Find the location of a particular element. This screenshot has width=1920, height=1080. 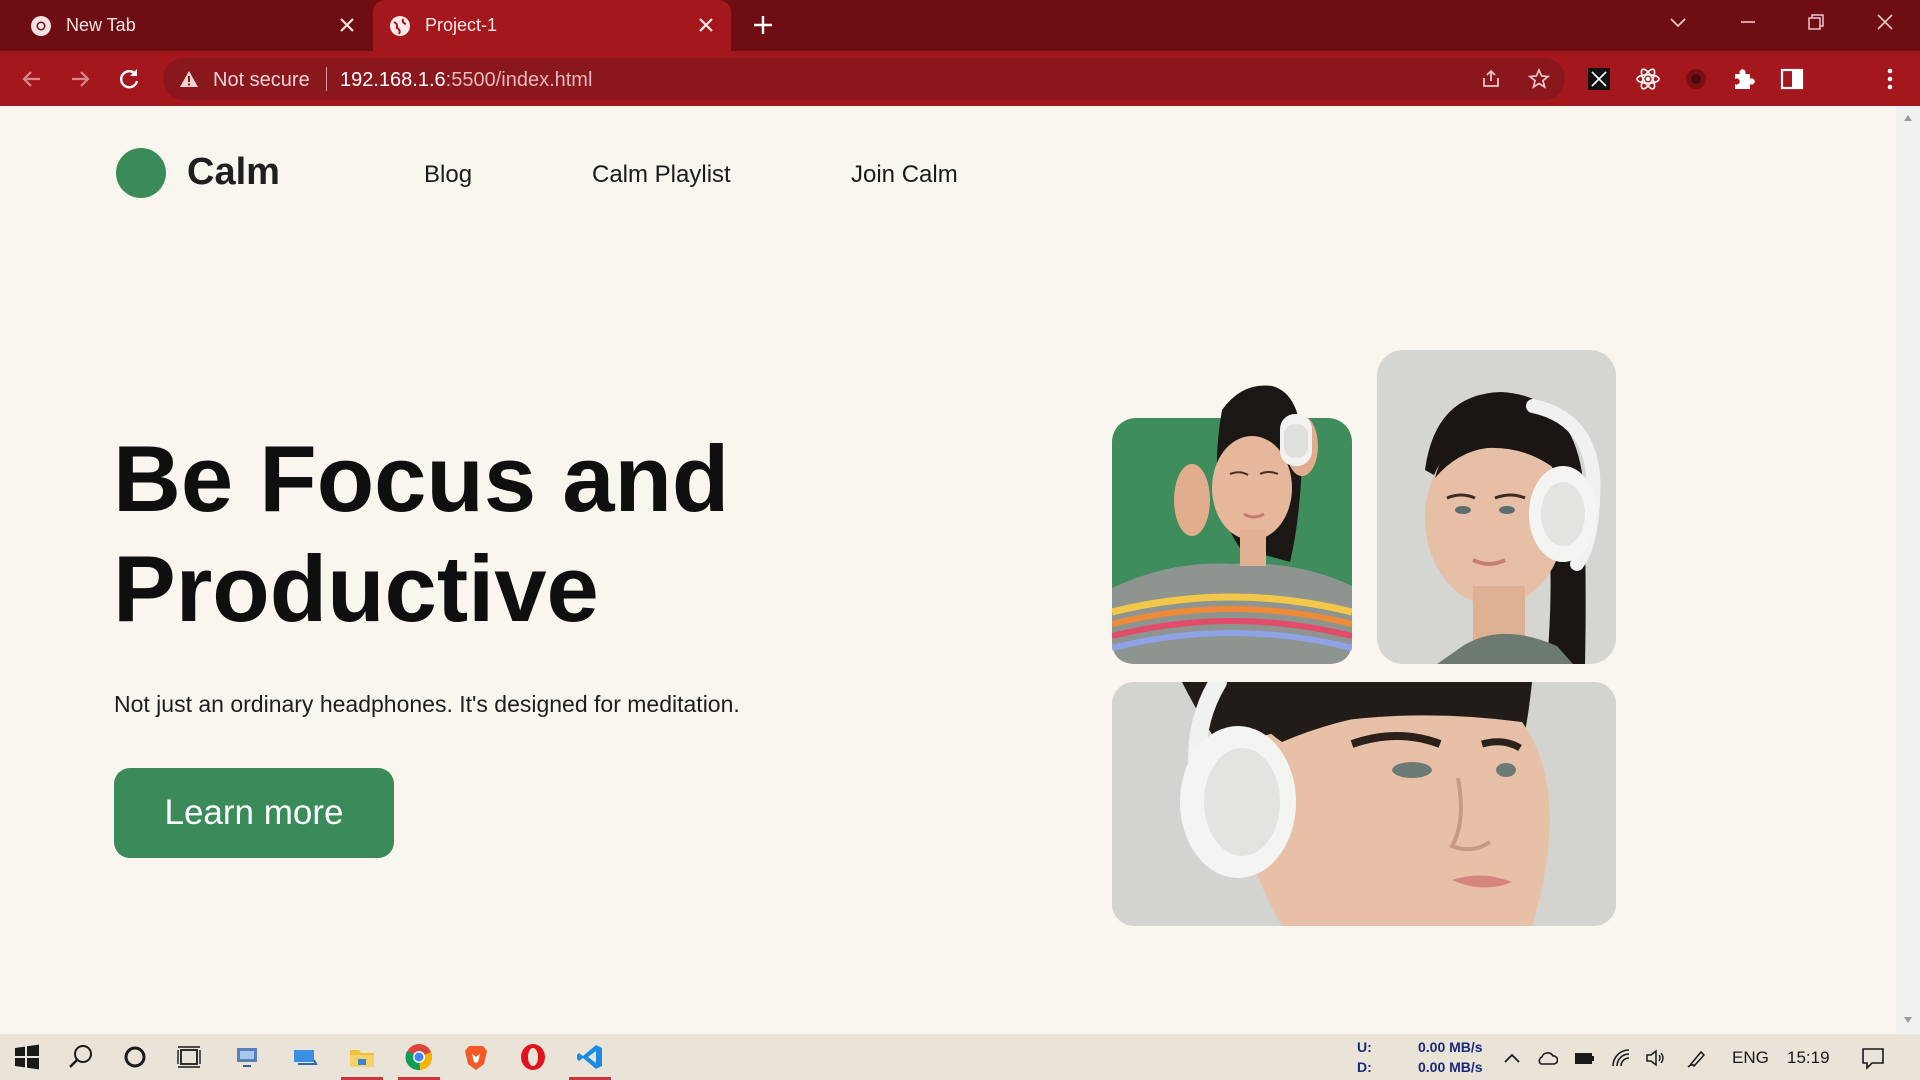

nav-link-calm-playlist: Calm Playlist is located at coordinates (661, 175).